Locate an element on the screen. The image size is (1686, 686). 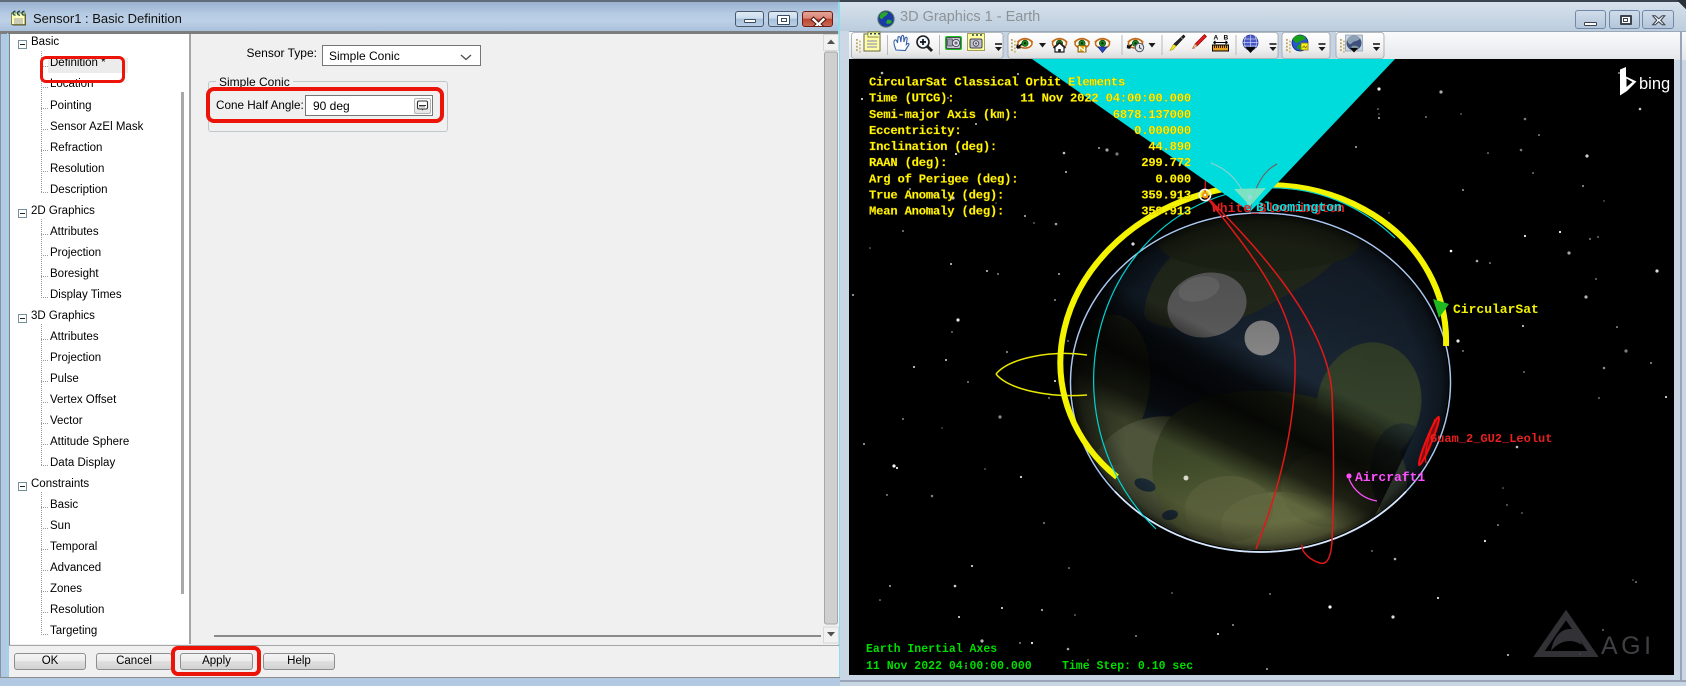
svg-text: B is located at coordinates (1226, 38).